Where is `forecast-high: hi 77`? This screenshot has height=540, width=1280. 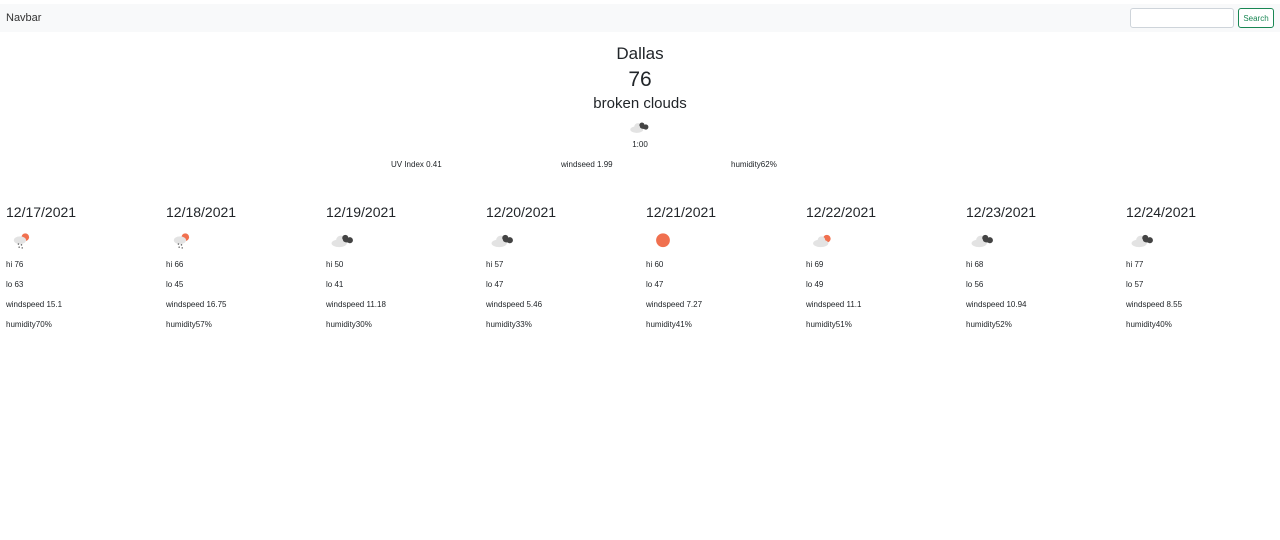
forecast-high: hi 77 is located at coordinates (1135, 264).